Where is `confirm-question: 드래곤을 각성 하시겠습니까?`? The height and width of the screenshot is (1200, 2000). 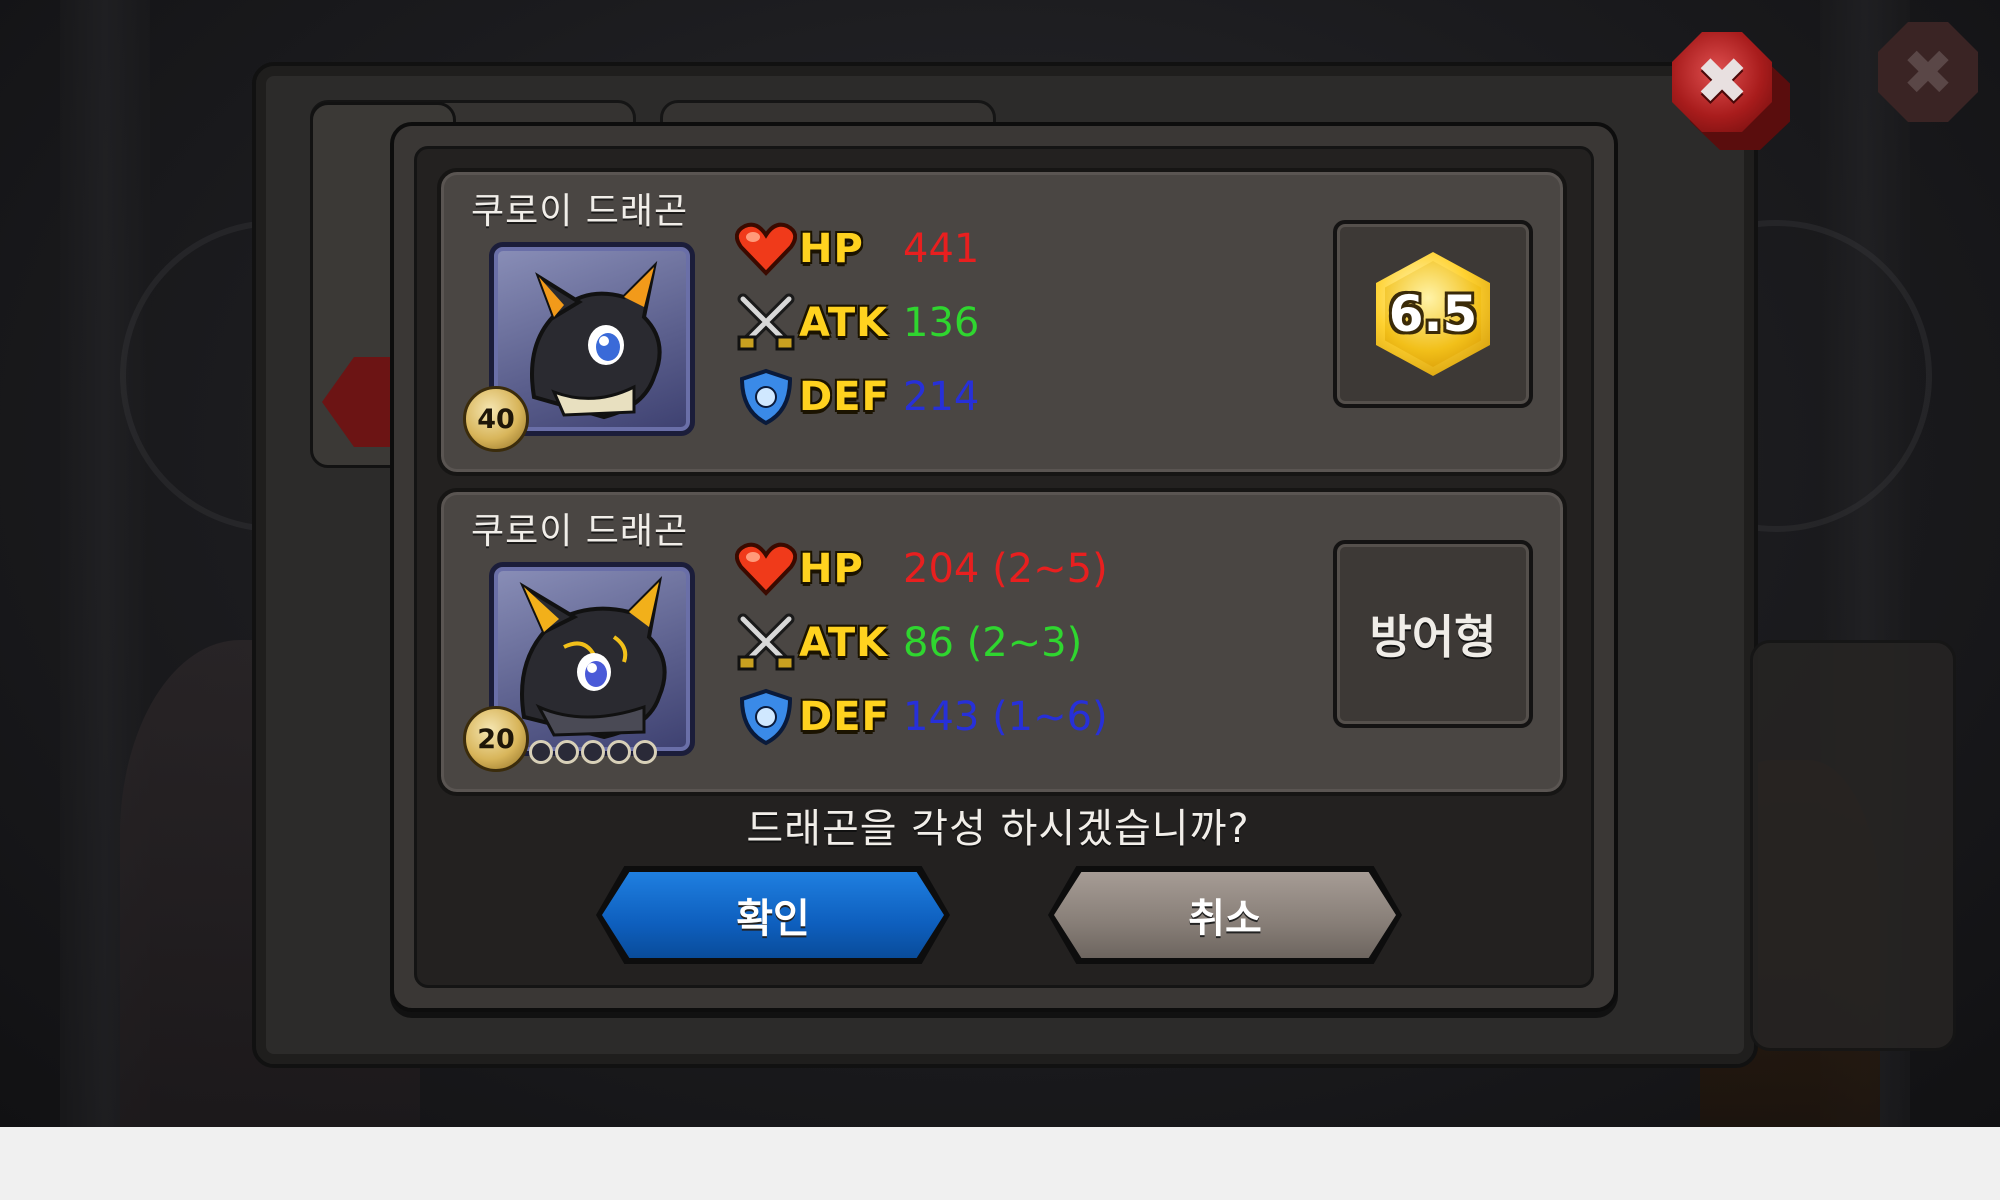
confirm-question: 드래곤을 각성 하시겠습니까? is located at coordinates (998, 829).